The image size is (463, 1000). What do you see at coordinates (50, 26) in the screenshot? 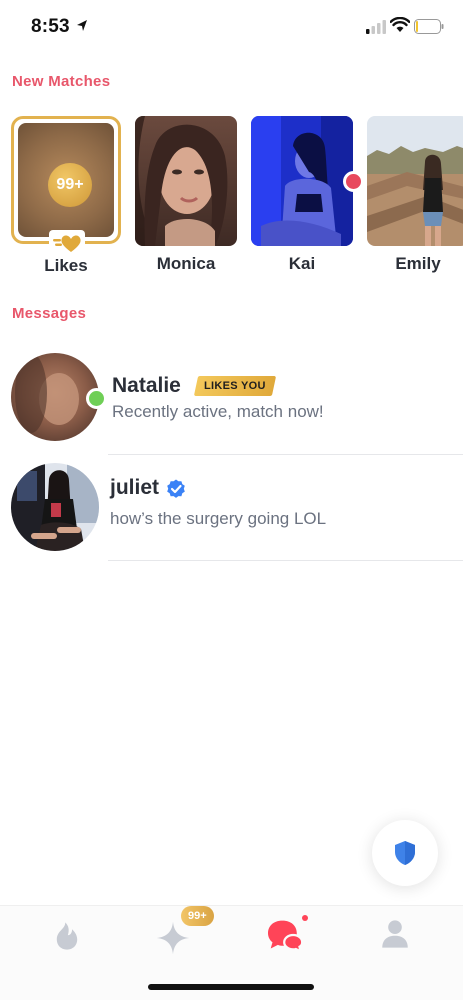
I see `status-time: 8:53` at bounding box center [50, 26].